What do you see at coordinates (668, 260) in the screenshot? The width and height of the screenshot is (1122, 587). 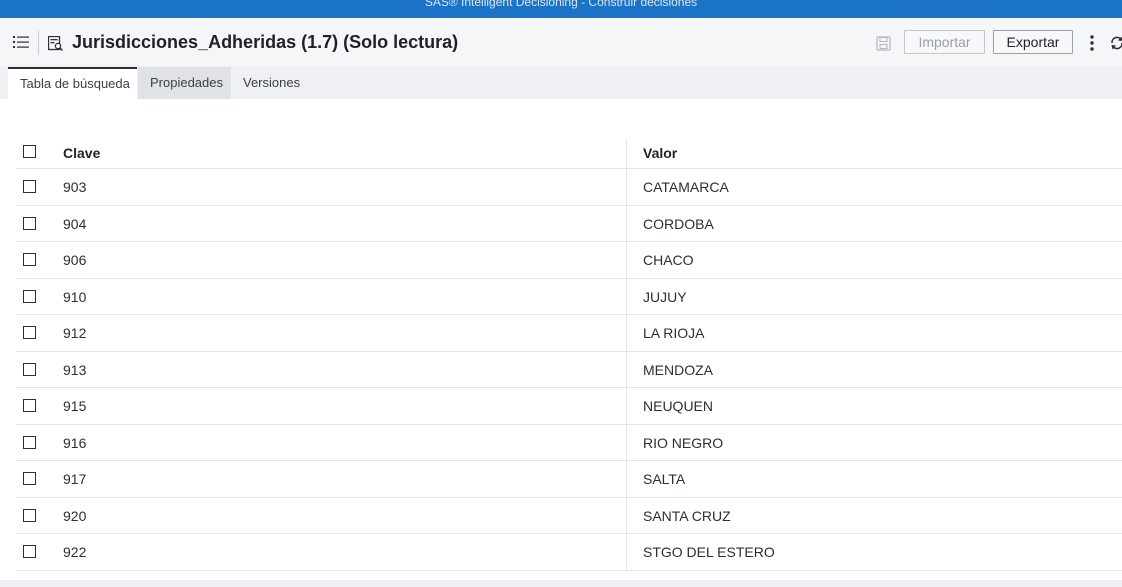 I see `cell-value: CHACO` at bounding box center [668, 260].